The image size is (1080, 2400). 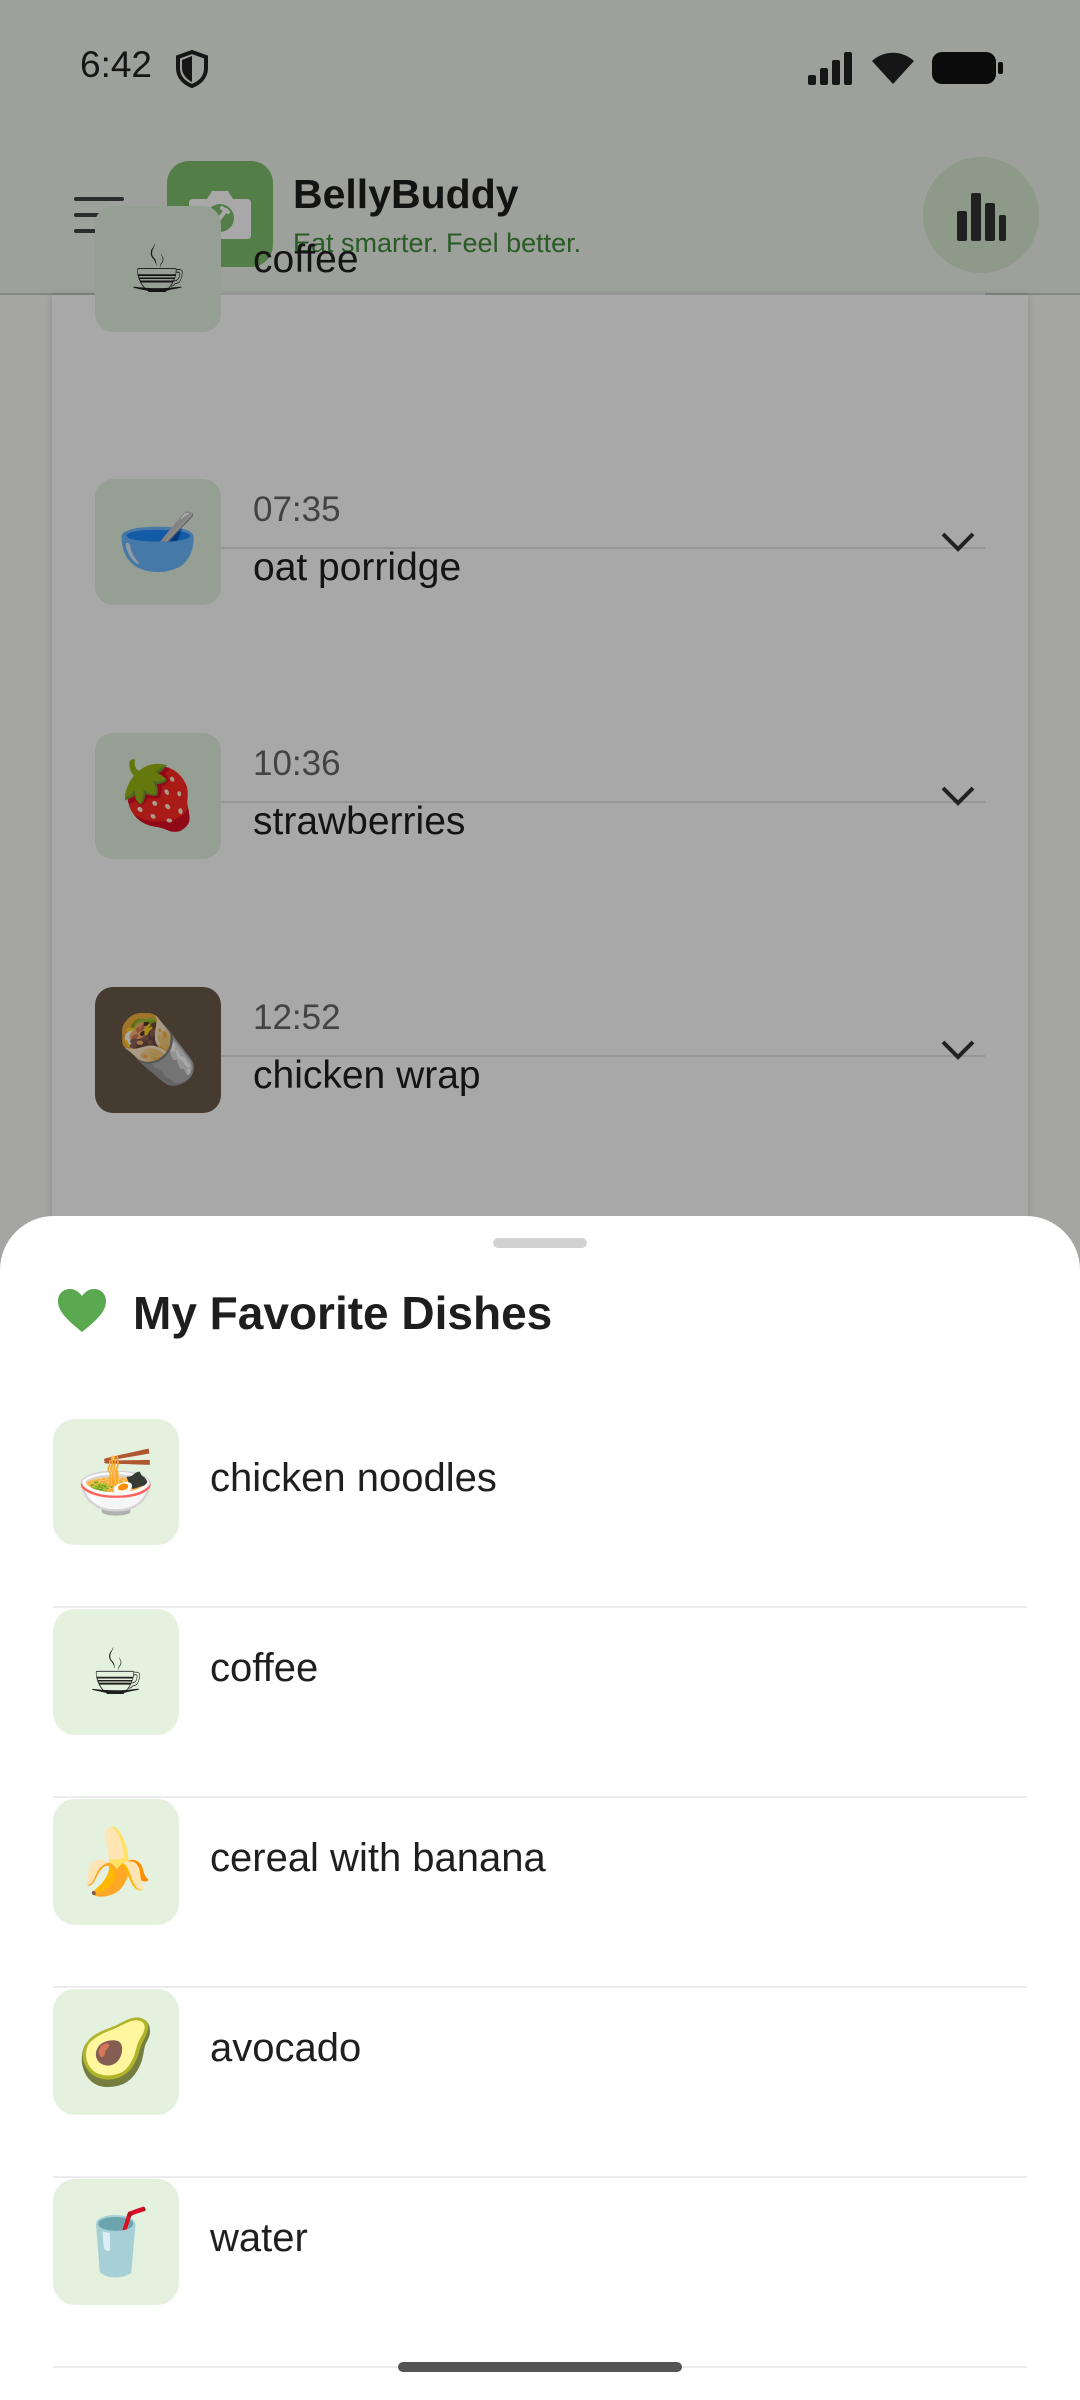 What do you see at coordinates (286, 2048) in the screenshot?
I see `dish-label: avocado` at bounding box center [286, 2048].